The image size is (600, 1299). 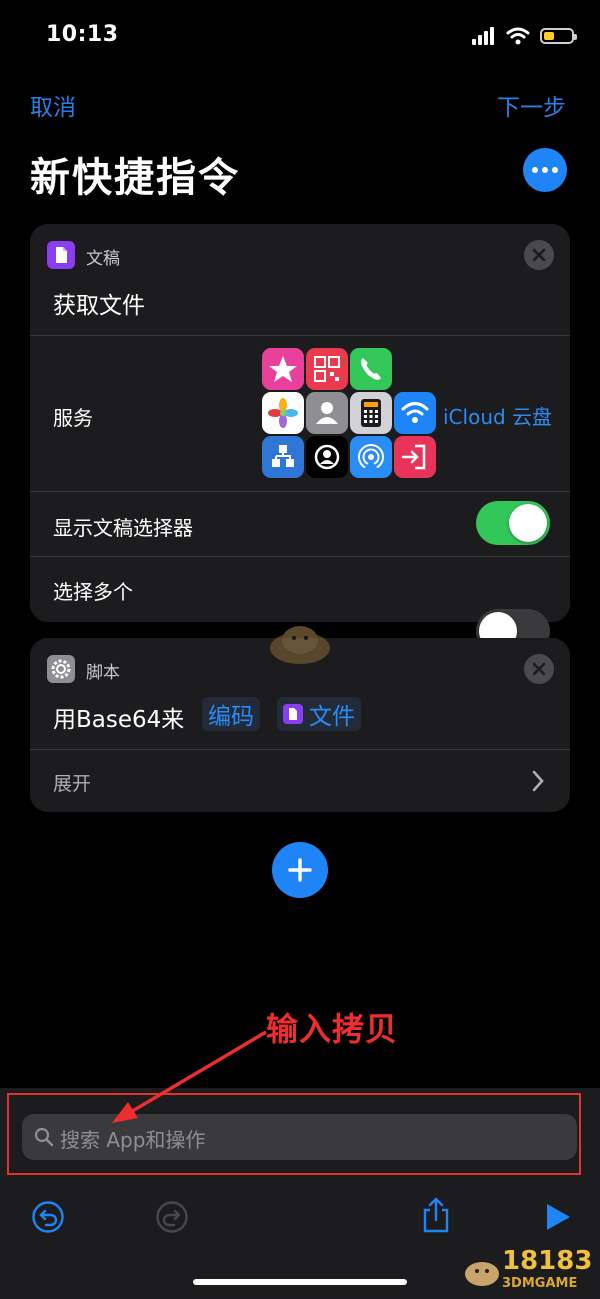 I want to click on more-options-button, so click(x=545, y=170).